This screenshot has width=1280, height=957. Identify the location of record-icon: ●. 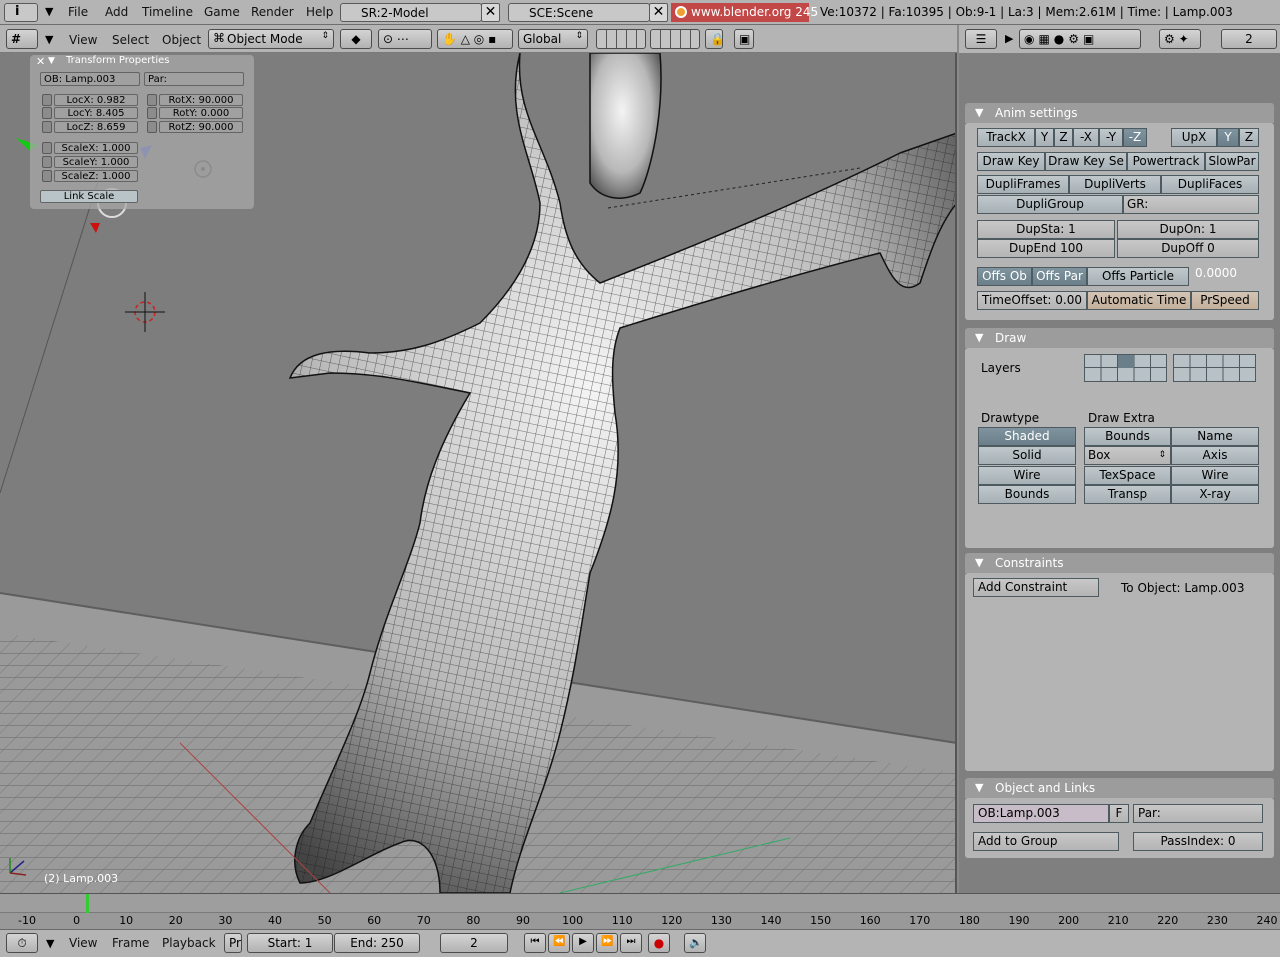
(659, 943).